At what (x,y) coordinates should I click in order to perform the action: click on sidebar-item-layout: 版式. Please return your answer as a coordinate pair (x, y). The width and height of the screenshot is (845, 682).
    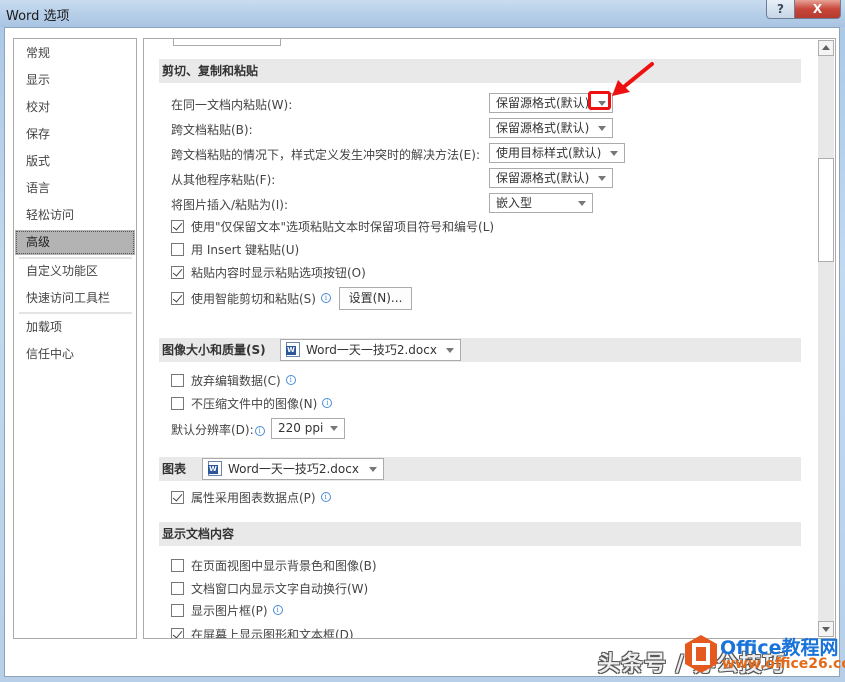
    Looking at the image, I should click on (75, 161).